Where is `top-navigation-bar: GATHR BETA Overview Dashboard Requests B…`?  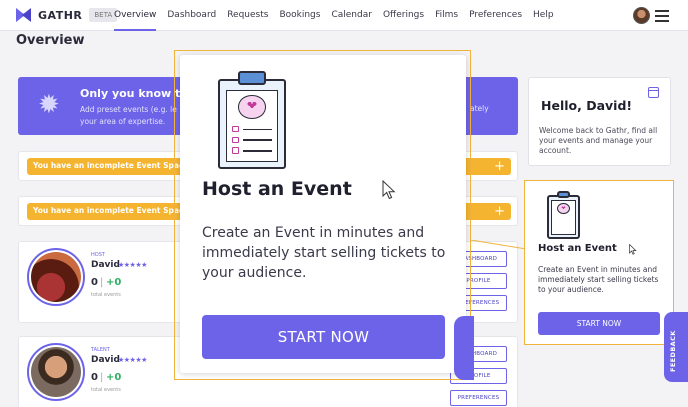 top-navigation-bar: GATHR BETA Overview Dashboard Requests B… is located at coordinates (344, 15).